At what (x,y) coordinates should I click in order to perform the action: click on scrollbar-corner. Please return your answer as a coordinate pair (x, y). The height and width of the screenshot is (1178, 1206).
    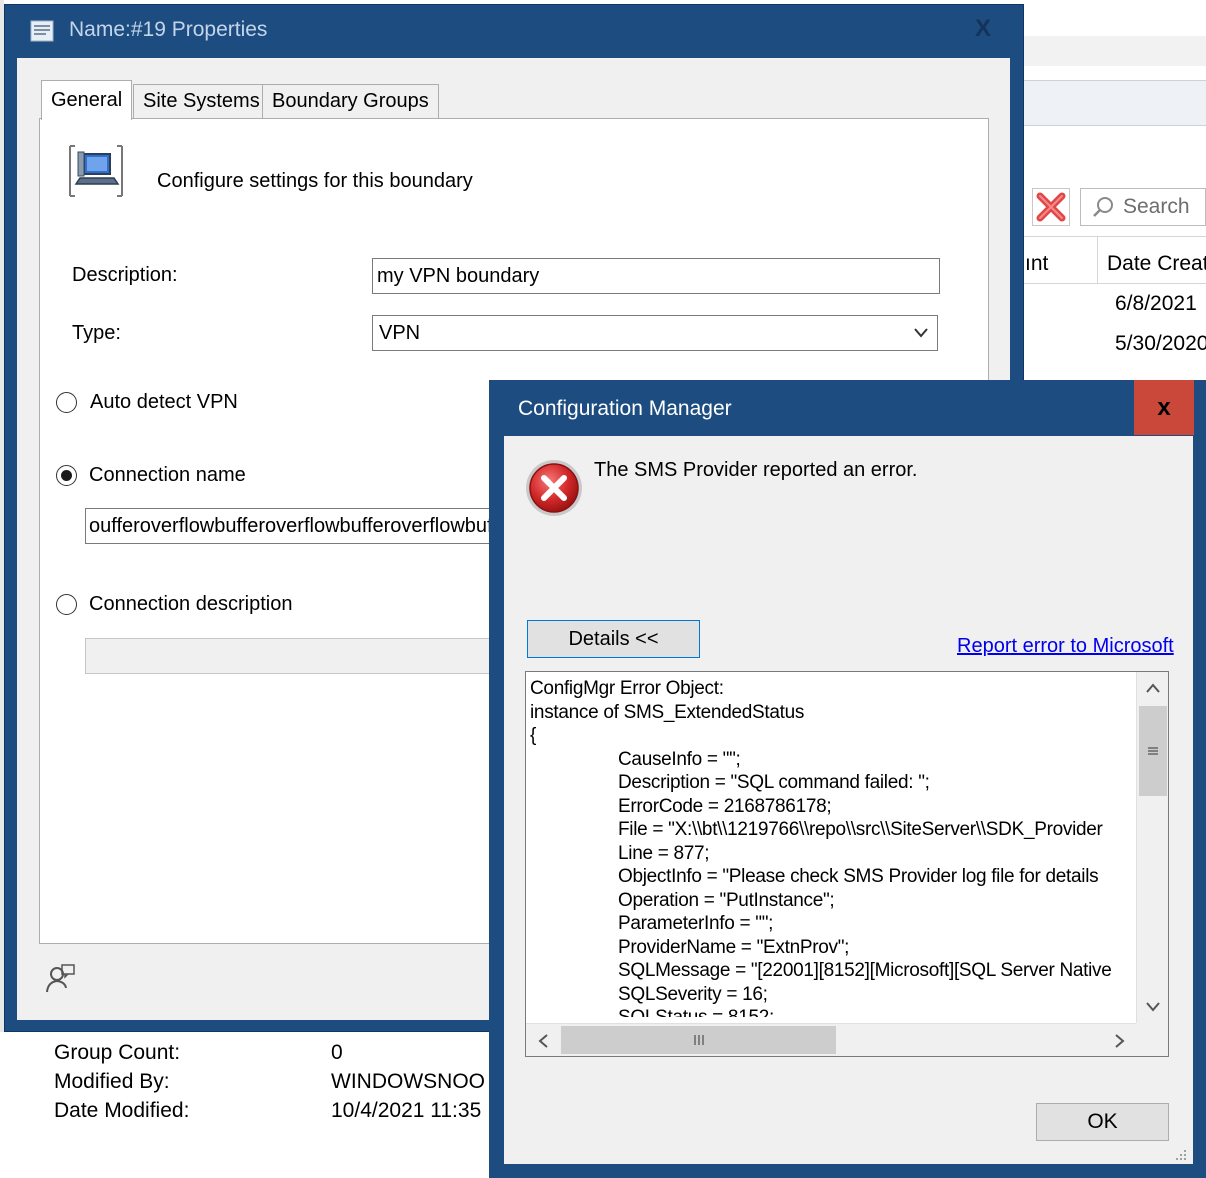
    Looking at the image, I should click on (1152, 1039).